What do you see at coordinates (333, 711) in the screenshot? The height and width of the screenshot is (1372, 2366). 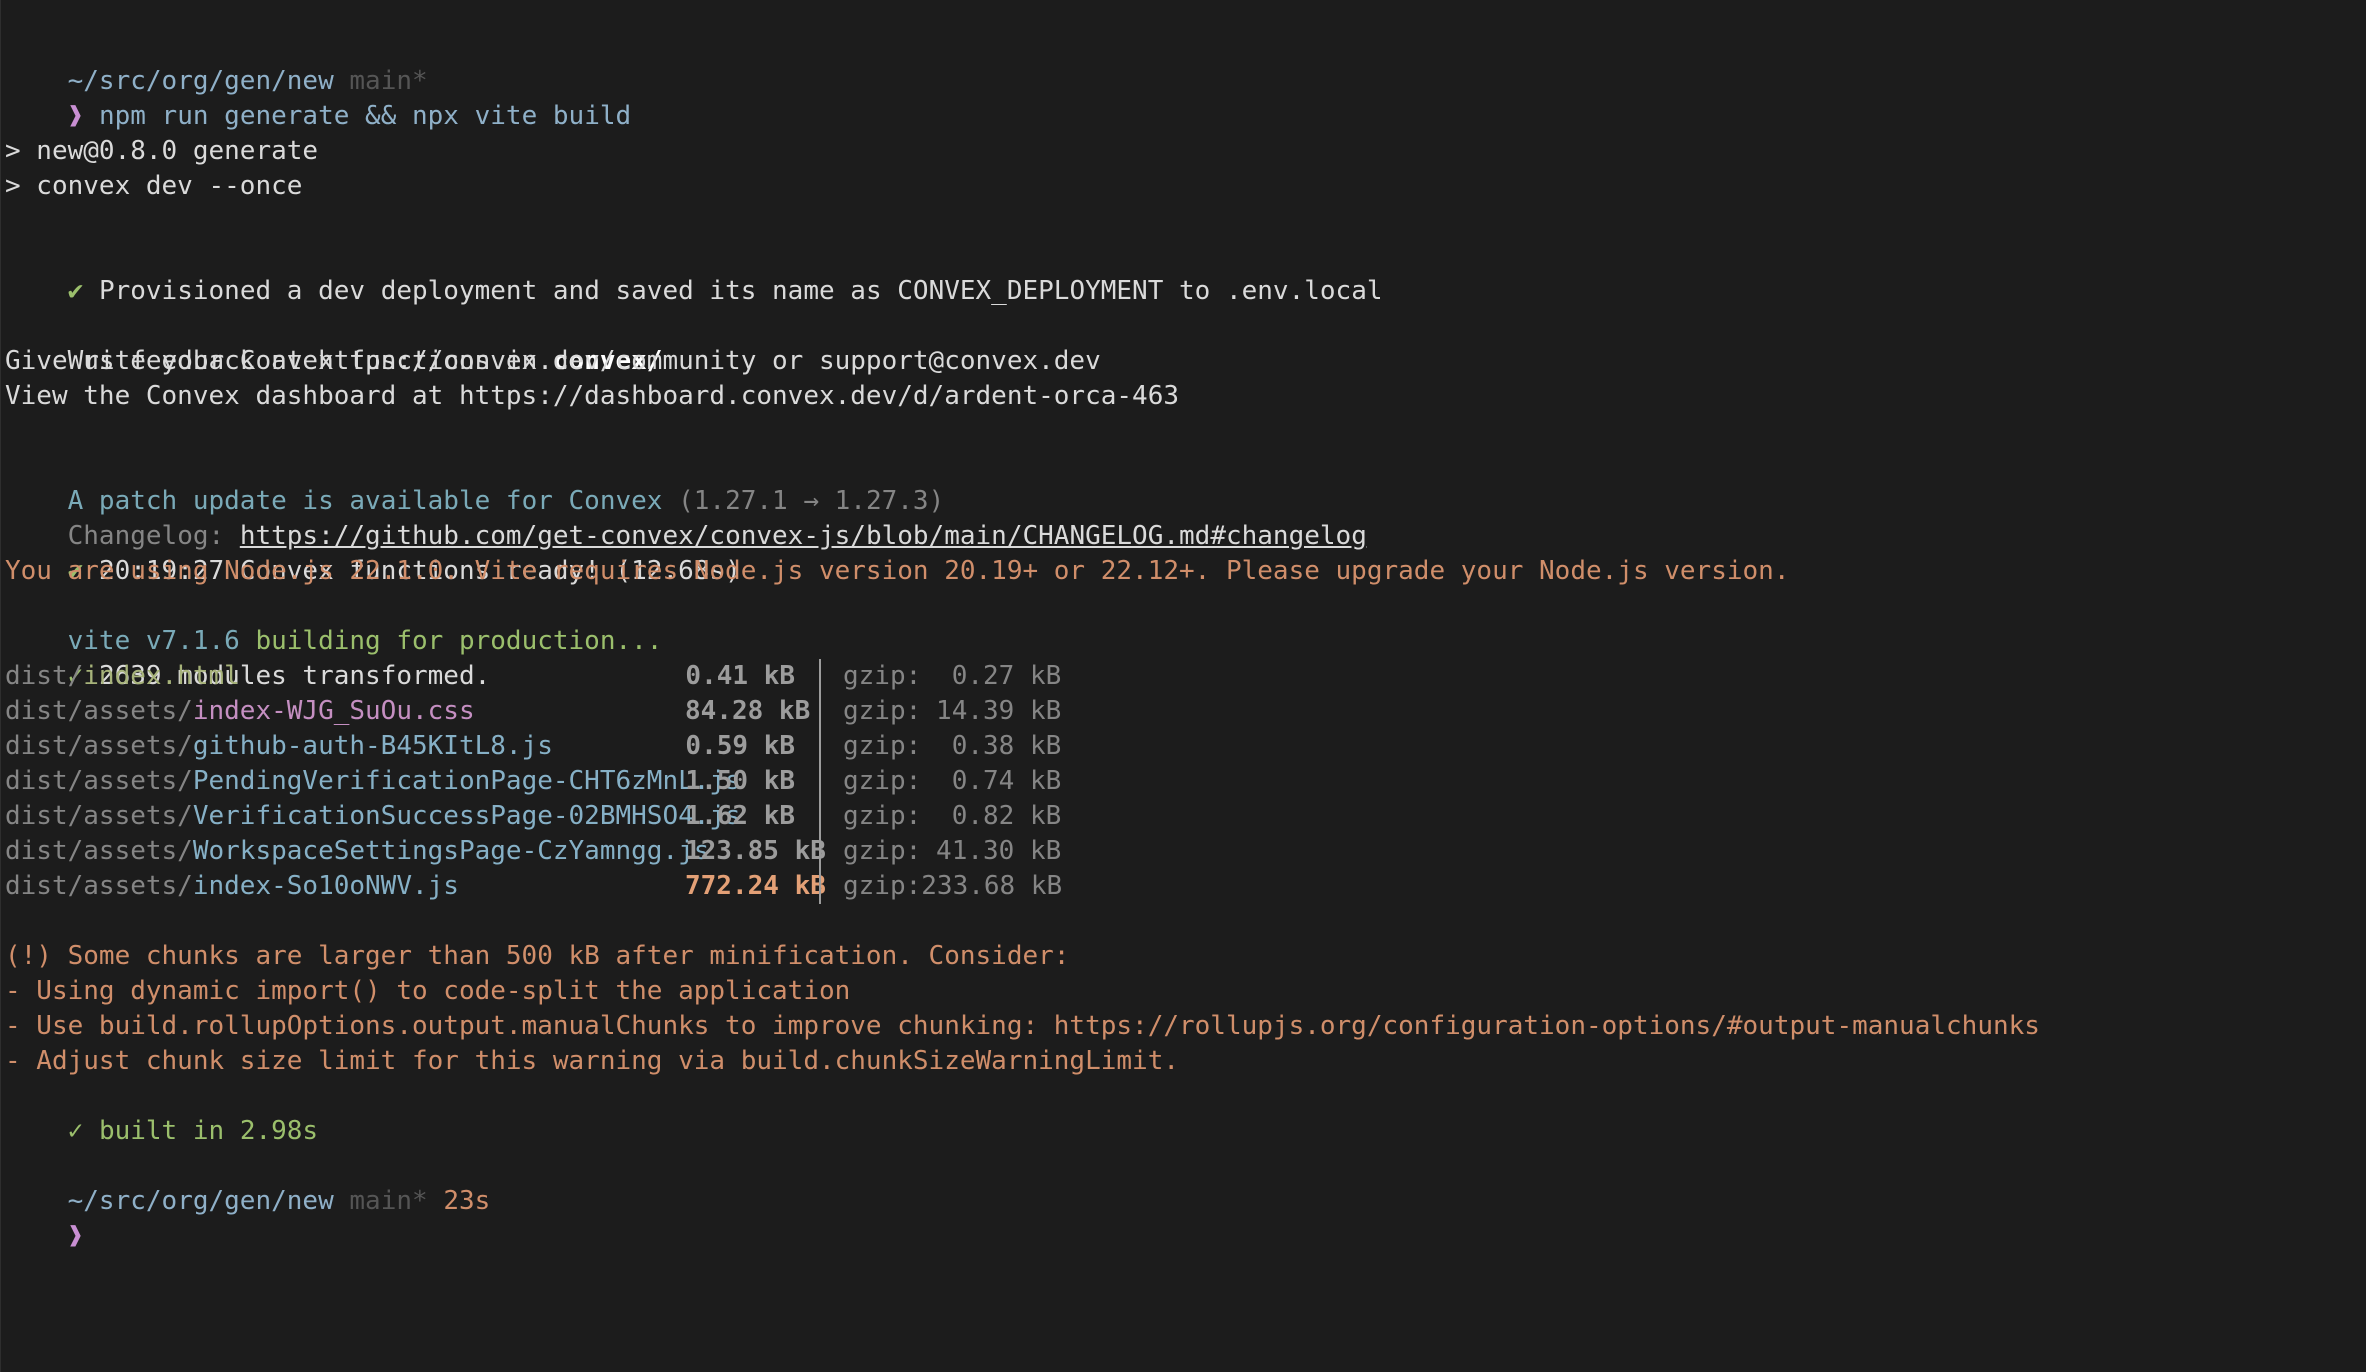 I see `asset-file: index-WJG_SuOu.css` at bounding box center [333, 711].